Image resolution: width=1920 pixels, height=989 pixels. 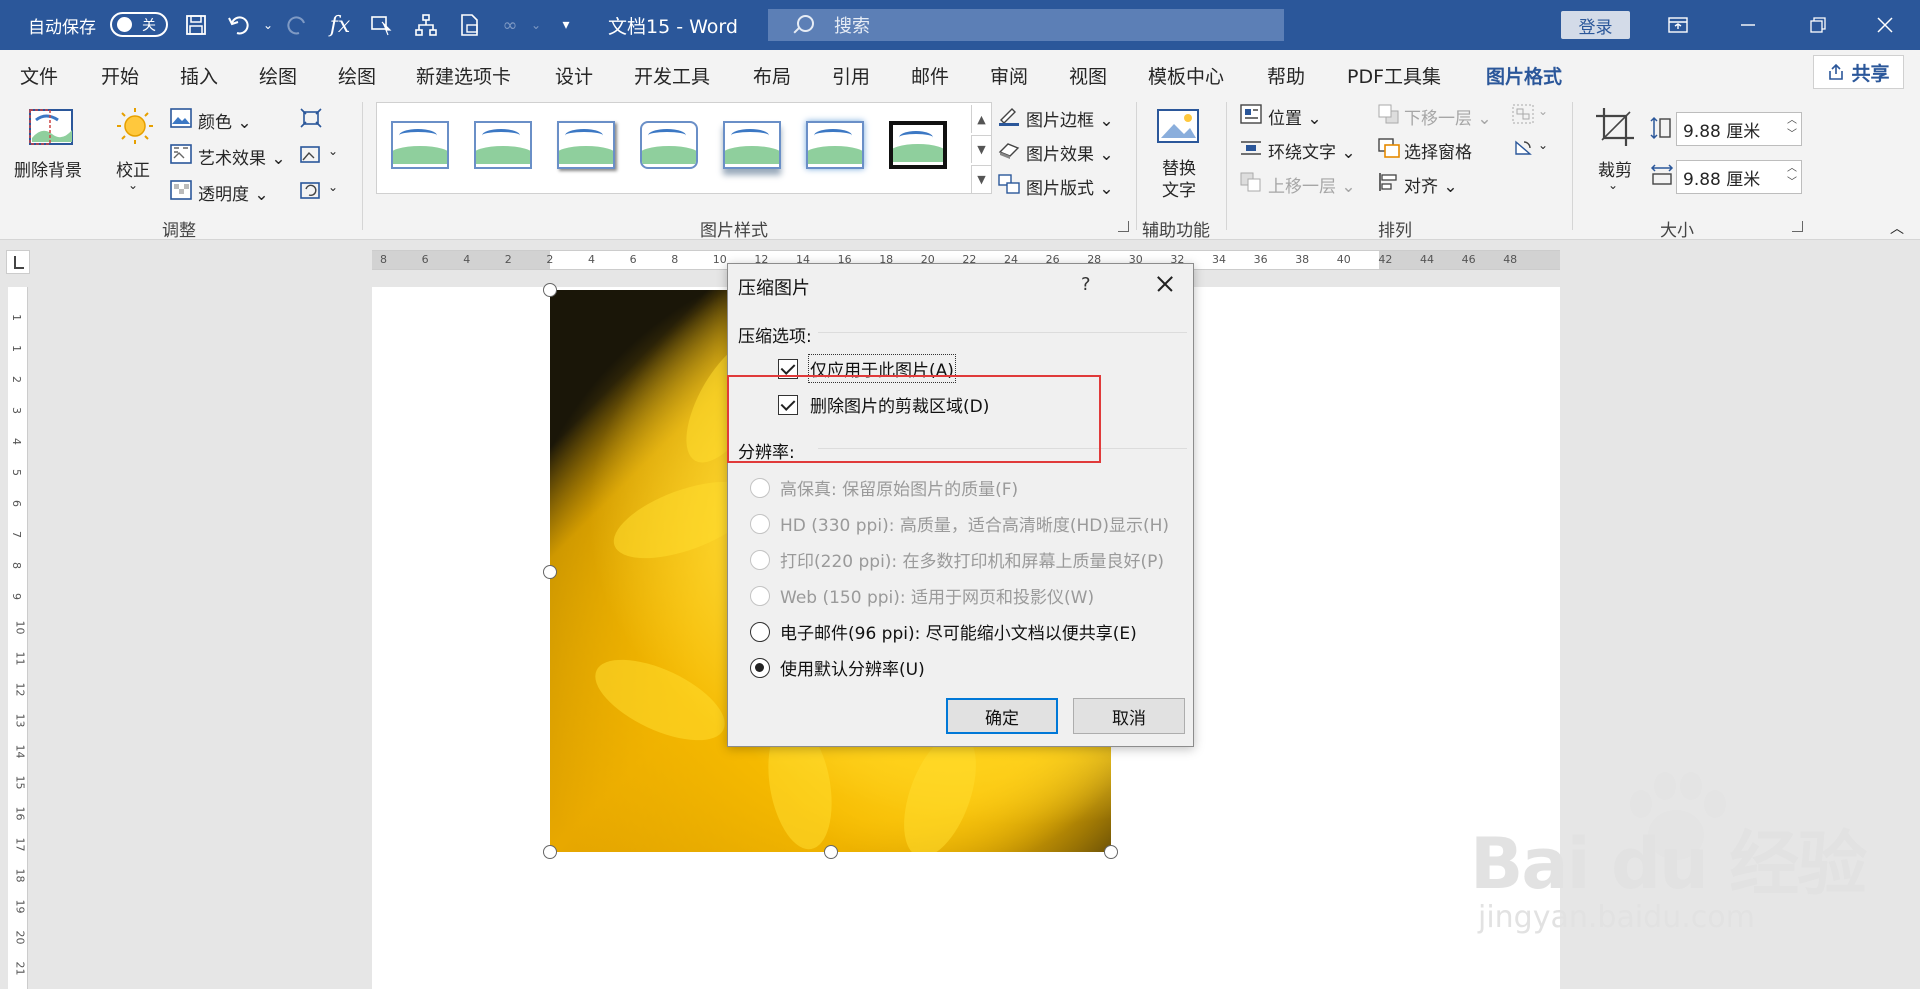 I want to click on login-button: 登录, so click(x=1595, y=25).